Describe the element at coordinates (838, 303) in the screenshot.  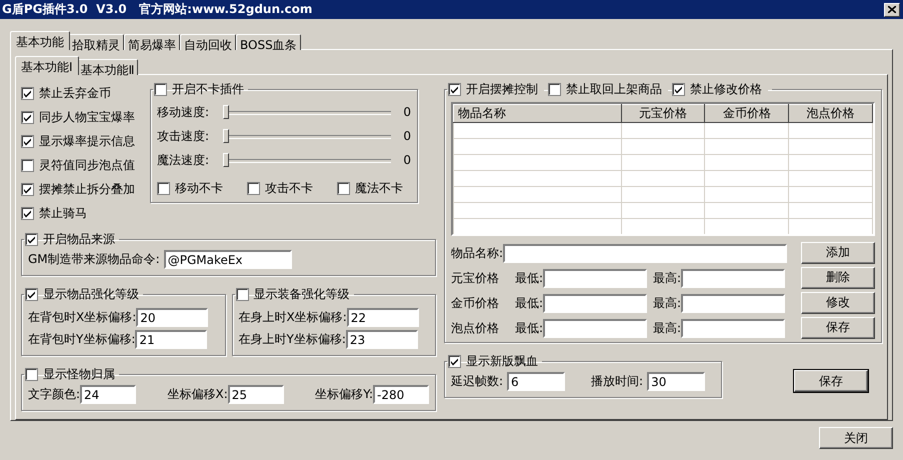
I see `action-button: 修改` at that location.